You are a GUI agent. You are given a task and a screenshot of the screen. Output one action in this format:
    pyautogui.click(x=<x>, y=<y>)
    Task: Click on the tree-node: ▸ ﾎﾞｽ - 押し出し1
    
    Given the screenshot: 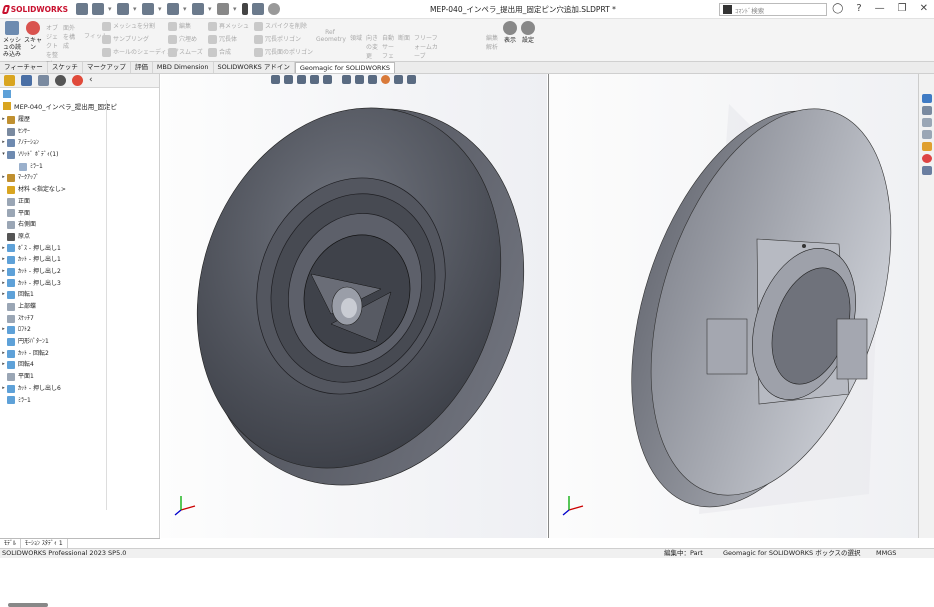 What is the action you would take?
    pyautogui.click(x=53, y=249)
    